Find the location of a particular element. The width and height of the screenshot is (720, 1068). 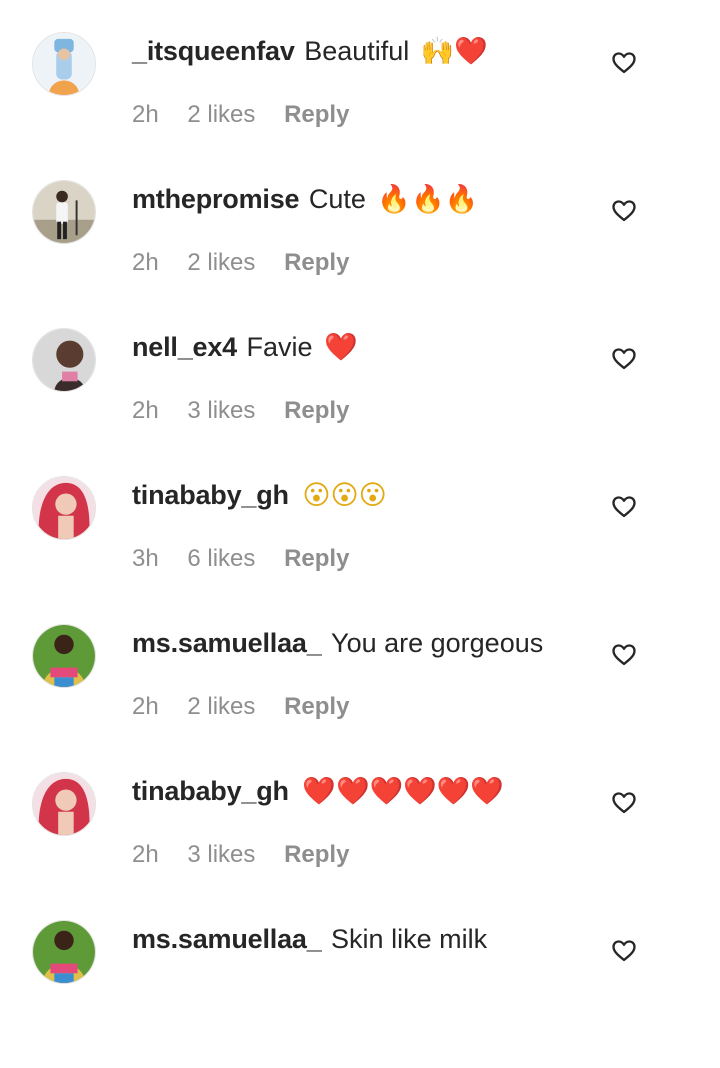

comment-username: _itsqueenfav is located at coordinates (213, 51).